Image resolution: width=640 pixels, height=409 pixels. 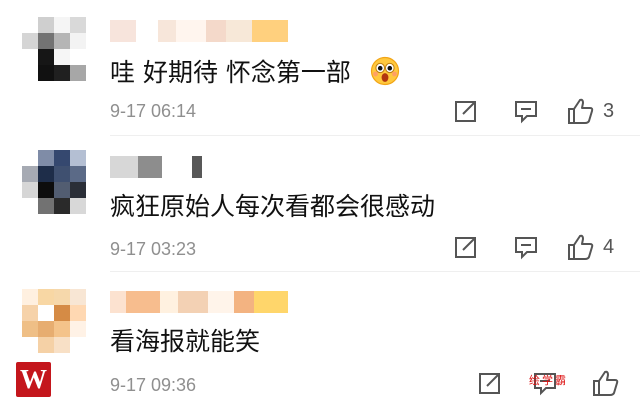 I want to click on comment-body: 疯狂原始人每次看都会很感动, so click(x=273, y=206).